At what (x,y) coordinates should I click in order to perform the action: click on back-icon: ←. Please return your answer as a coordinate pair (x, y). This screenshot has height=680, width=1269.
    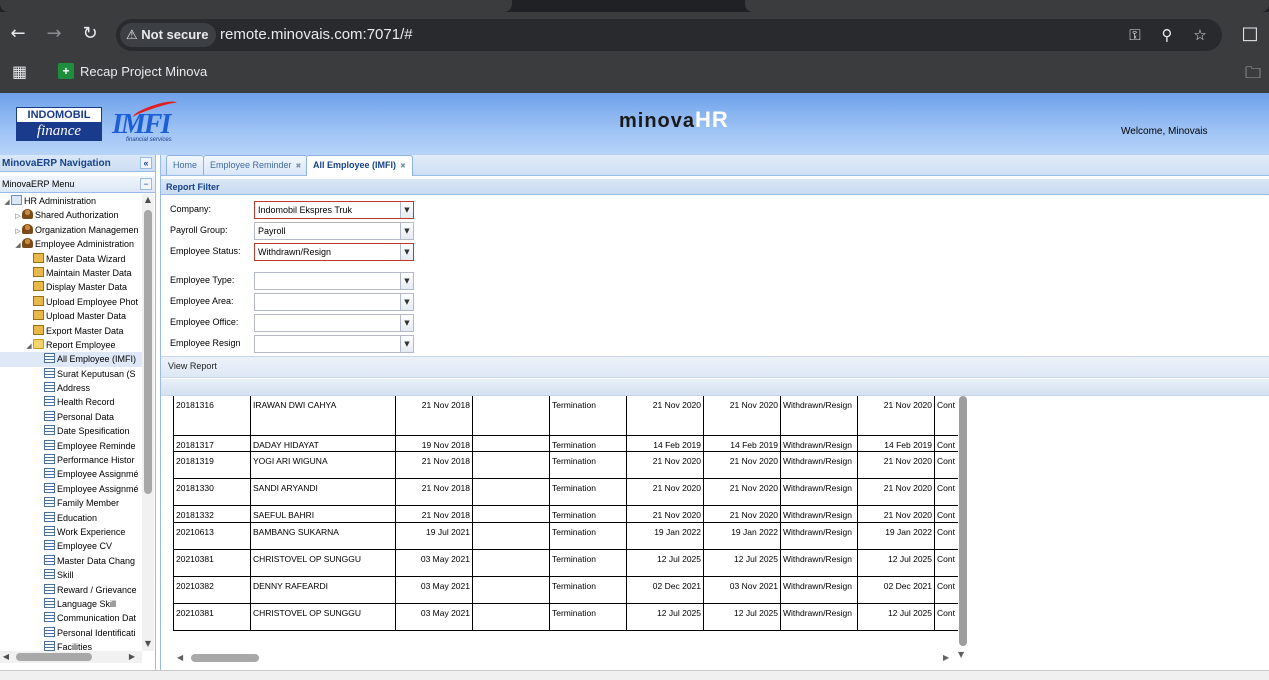
    Looking at the image, I should click on (18, 34).